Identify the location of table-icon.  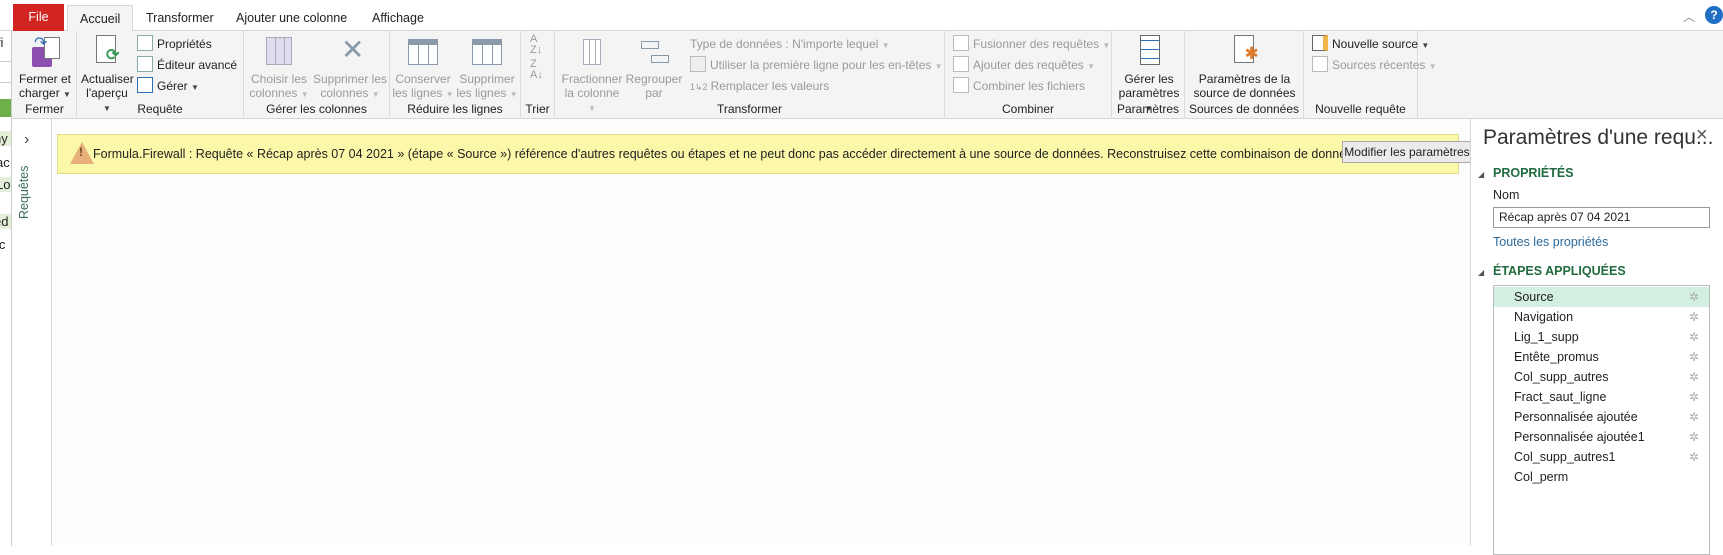
(698, 64).